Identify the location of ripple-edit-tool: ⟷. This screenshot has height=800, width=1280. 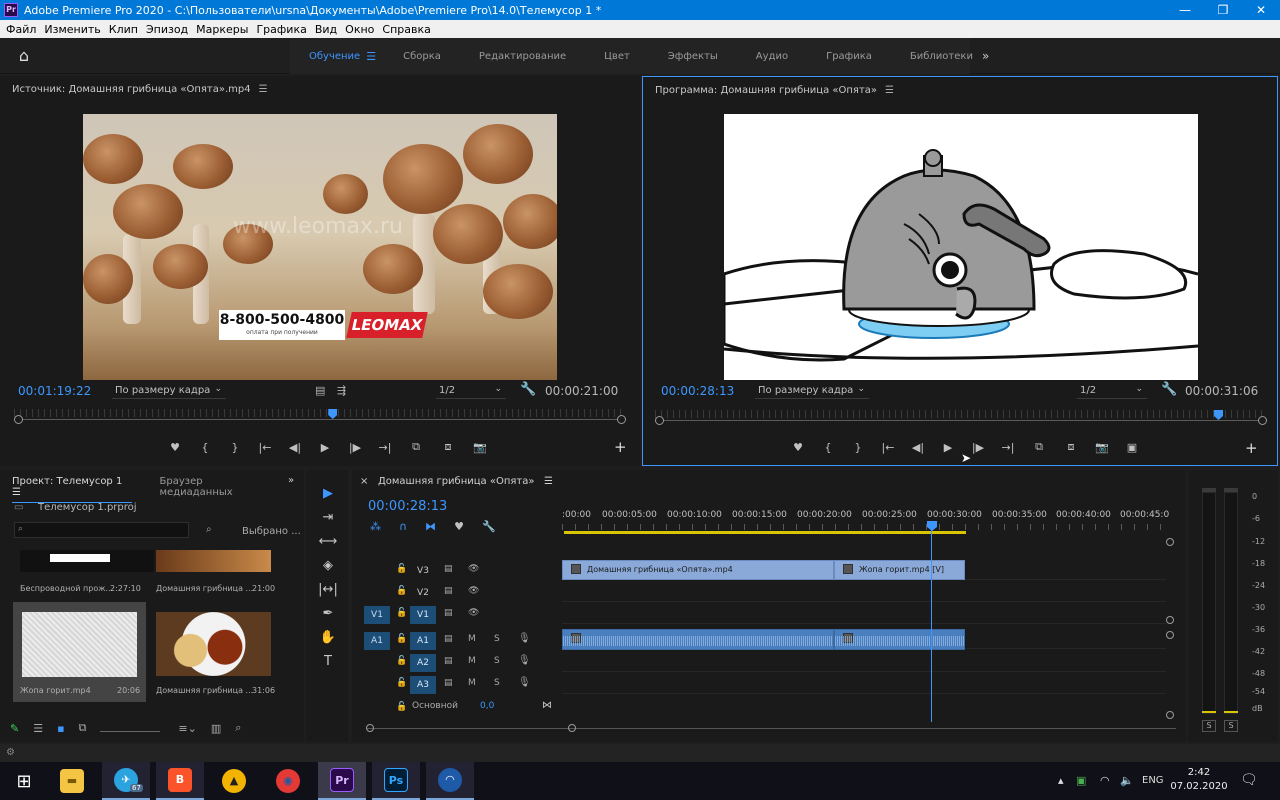
(328, 542).